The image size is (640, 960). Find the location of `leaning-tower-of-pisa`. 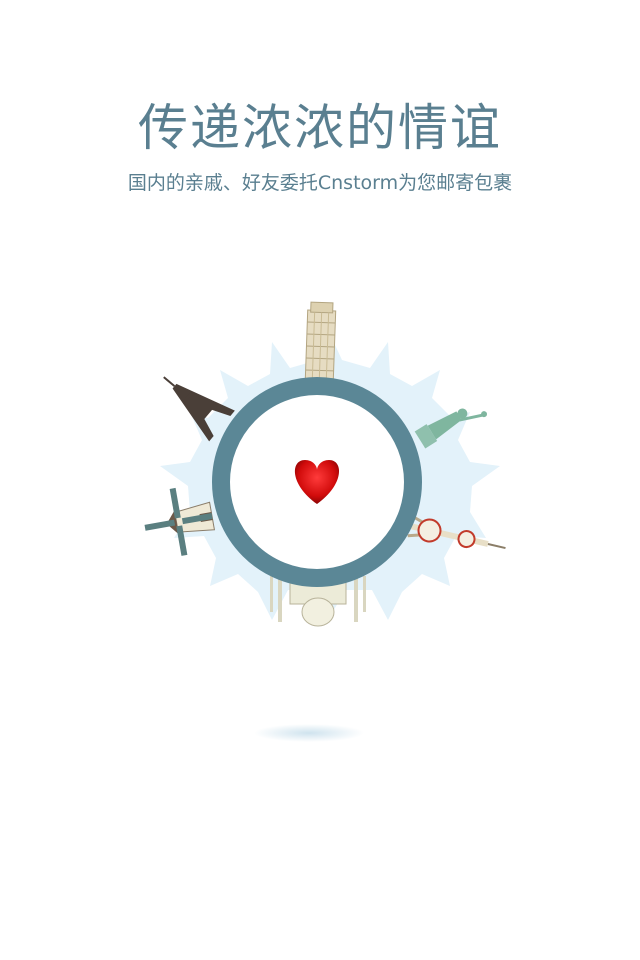

leaning-tower-of-pisa is located at coordinates (320, 342).